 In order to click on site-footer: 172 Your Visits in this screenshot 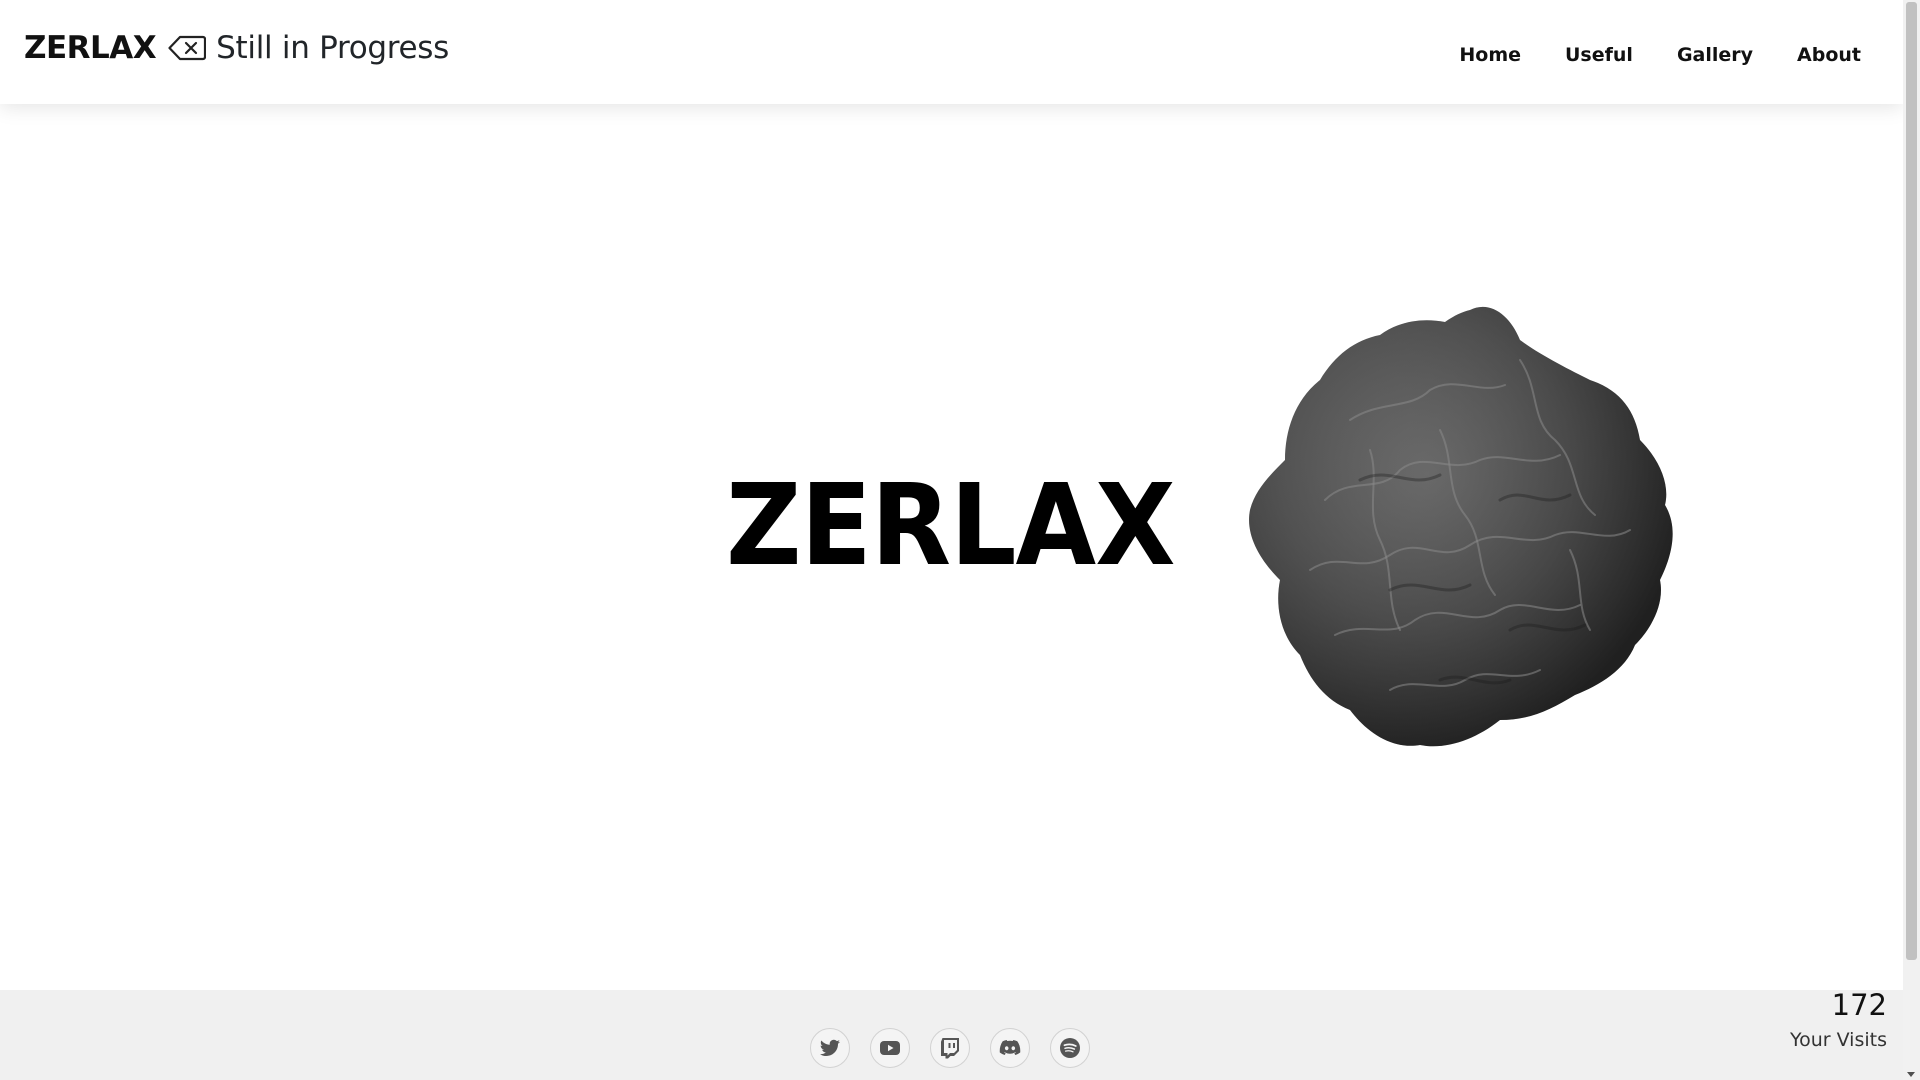, I will do `click(951, 1034)`.